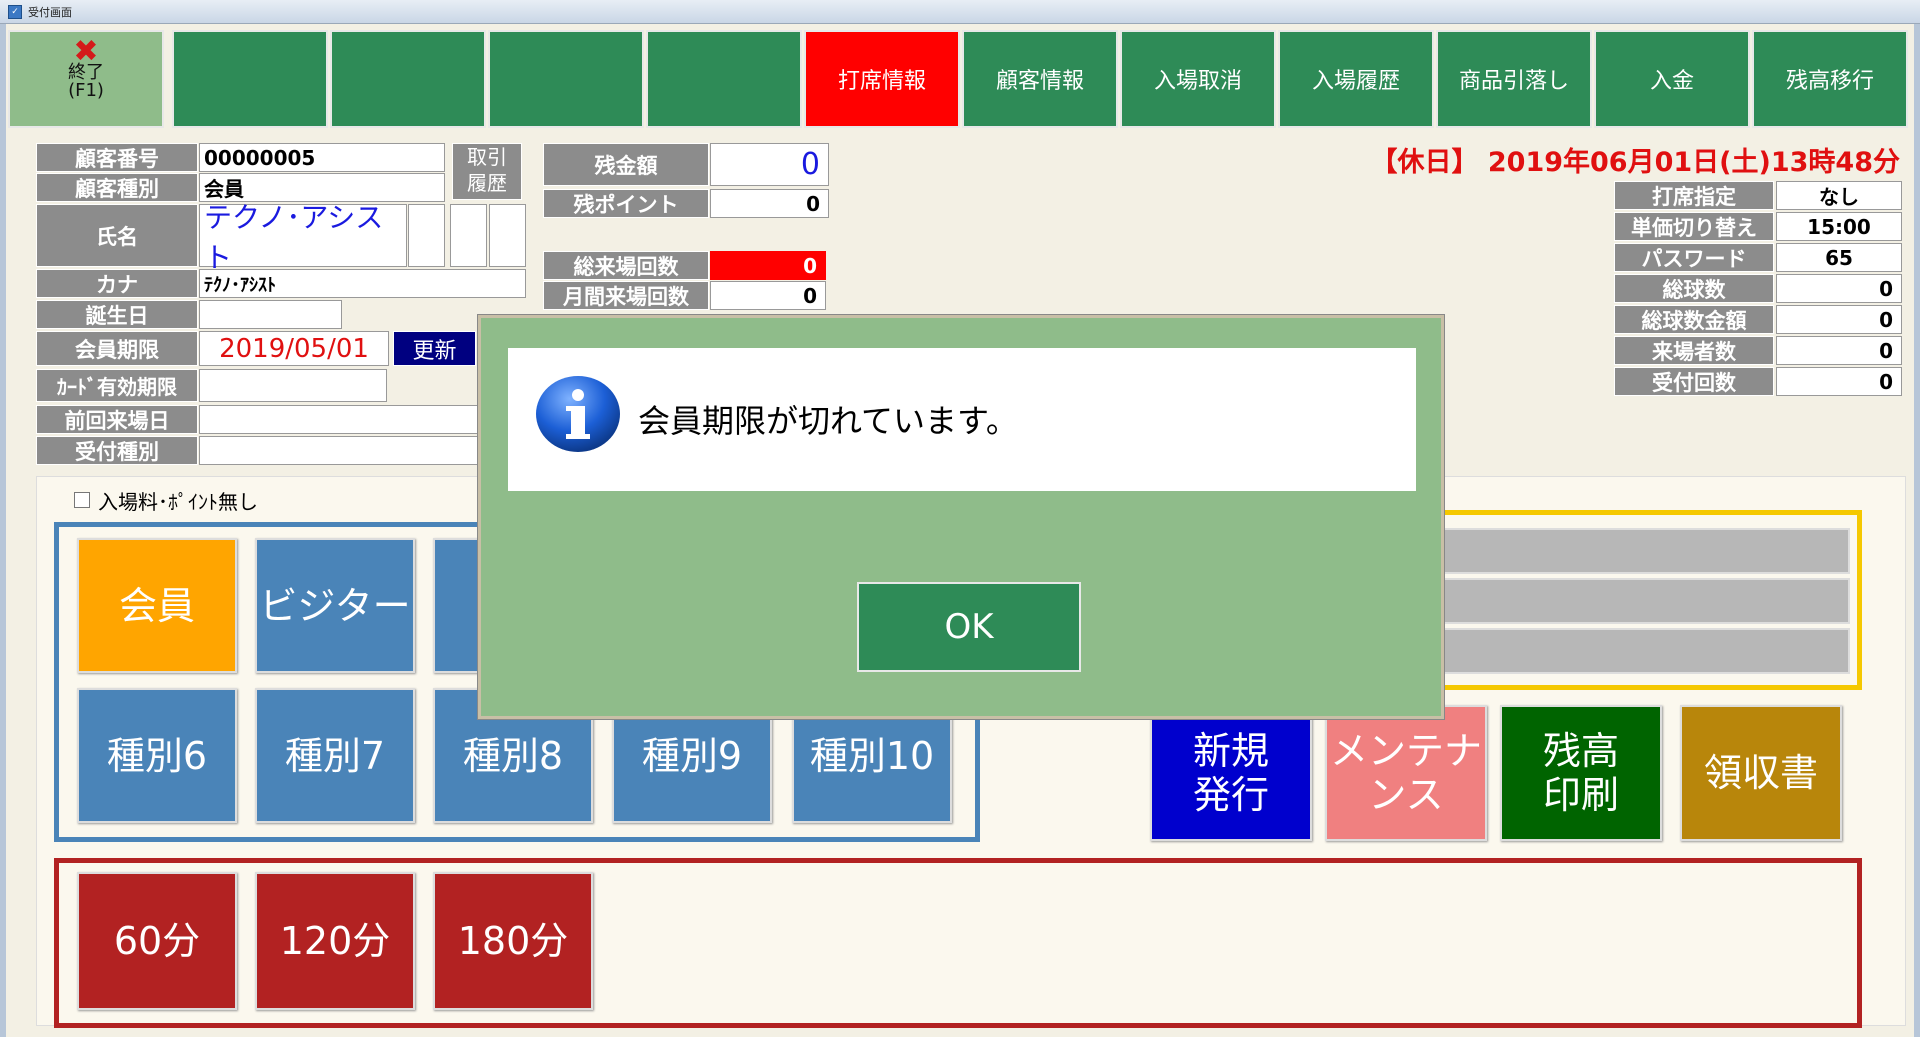 Image resolution: width=1920 pixels, height=1037 pixels. What do you see at coordinates (1694, 257) in the screenshot?
I see `stat-password-label: パスワード` at bounding box center [1694, 257].